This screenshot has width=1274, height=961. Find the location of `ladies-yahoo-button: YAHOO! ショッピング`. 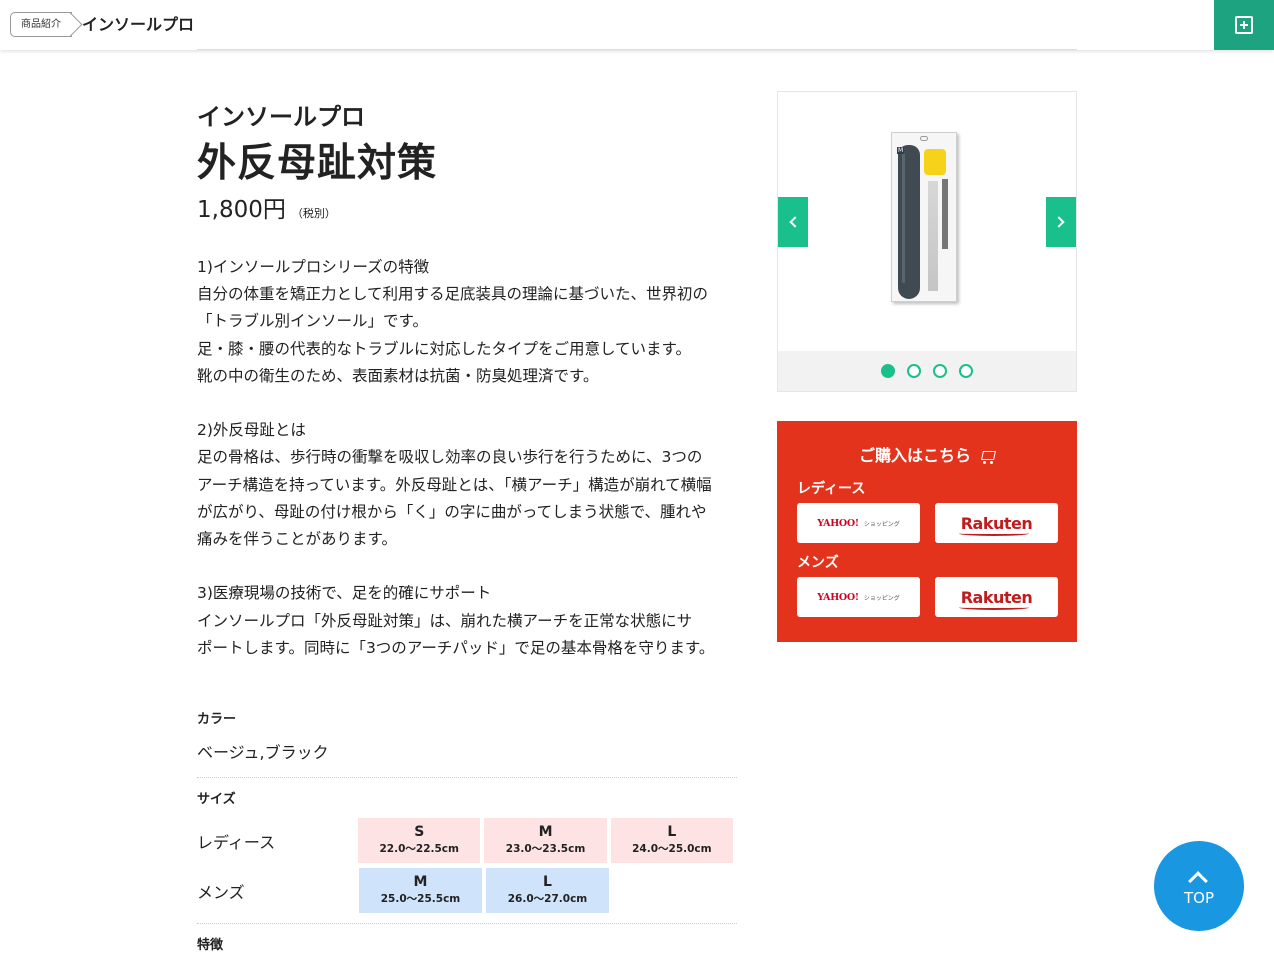

ladies-yahoo-button: YAHOO! ショッピング is located at coordinates (858, 523).